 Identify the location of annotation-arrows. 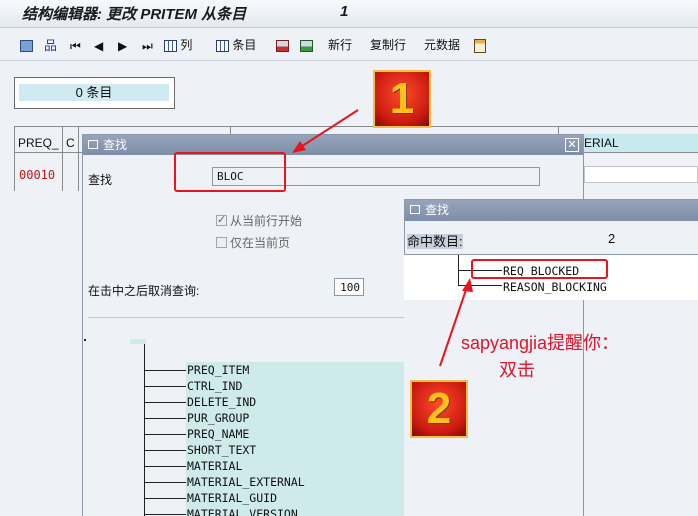
(382, 238).